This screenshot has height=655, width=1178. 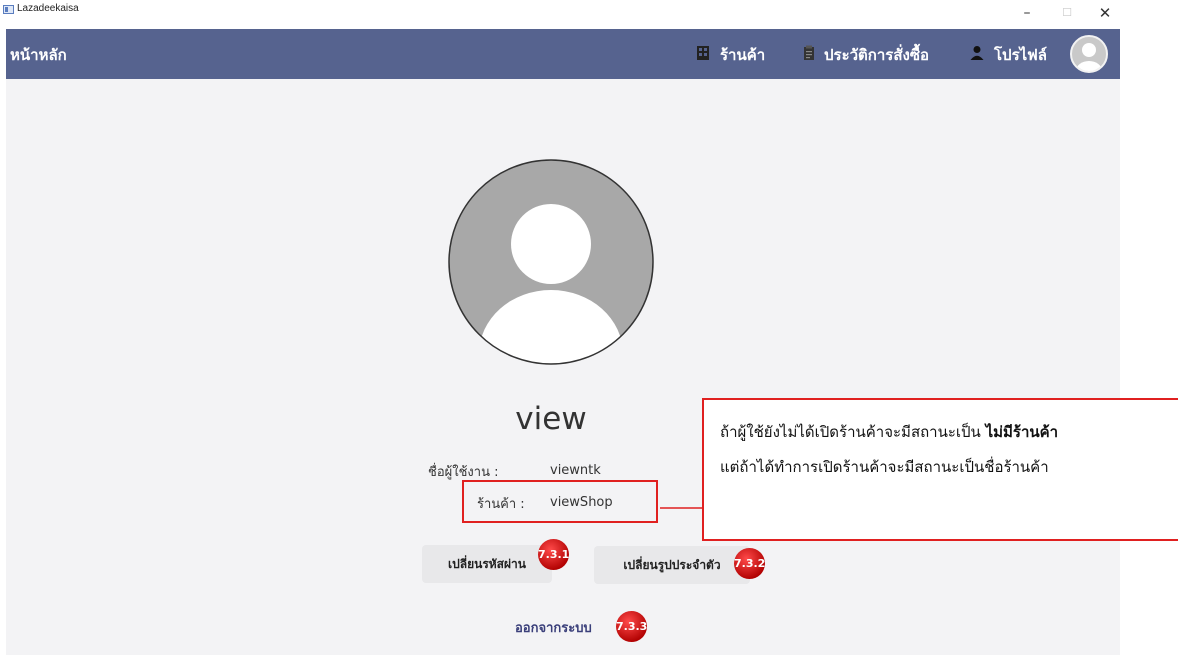 What do you see at coordinates (809, 52) in the screenshot?
I see `clipboard-icon` at bounding box center [809, 52].